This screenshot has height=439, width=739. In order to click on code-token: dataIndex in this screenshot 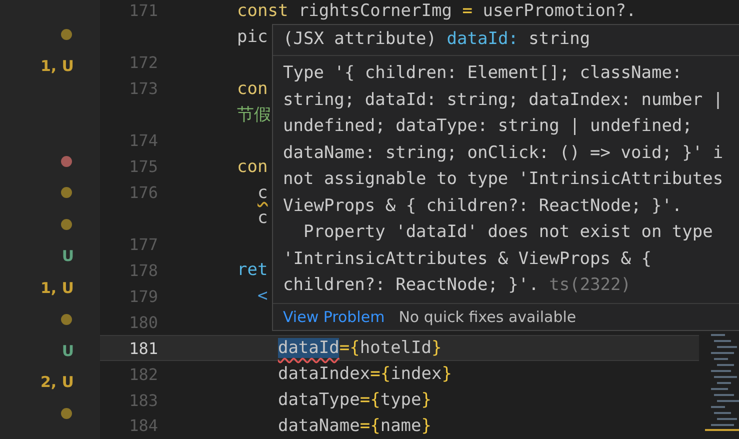, I will do `click(324, 374)`.